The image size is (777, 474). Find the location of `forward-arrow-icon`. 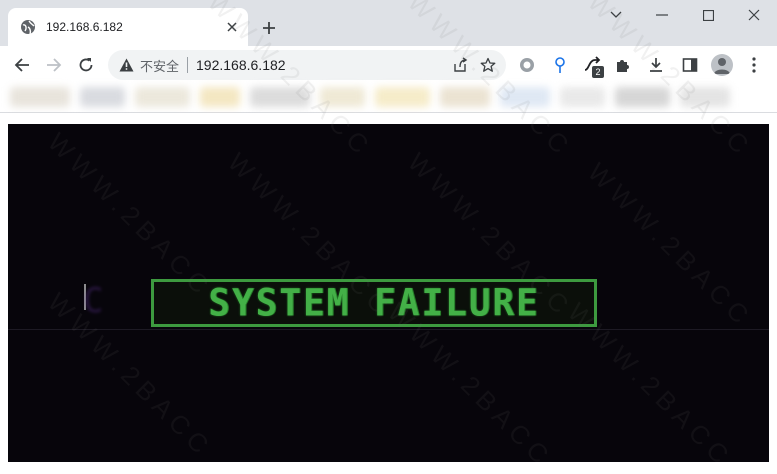

forward-arrow-icon is located at coordinates (54, 65).